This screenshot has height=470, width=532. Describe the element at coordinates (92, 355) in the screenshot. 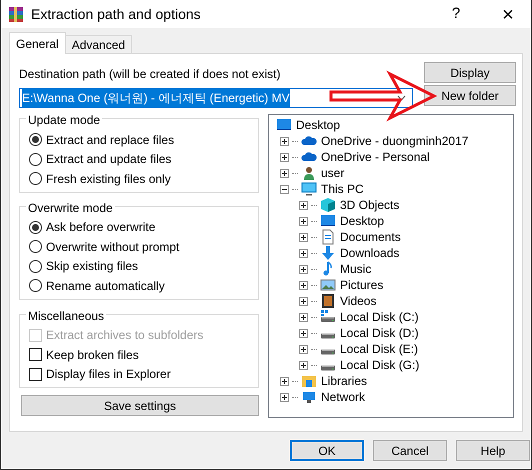

I see `option-label: Keep broken files` at that location.